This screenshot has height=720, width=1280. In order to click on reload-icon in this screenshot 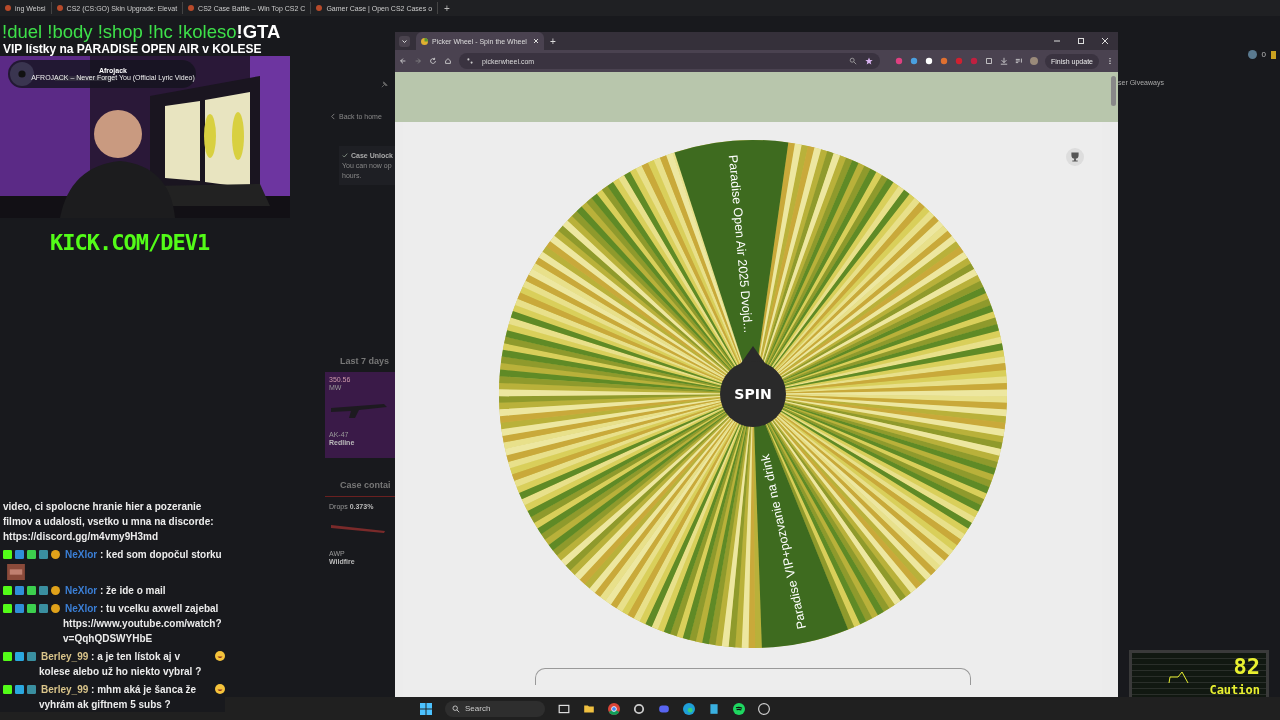, I will do `click(433, 61)`.